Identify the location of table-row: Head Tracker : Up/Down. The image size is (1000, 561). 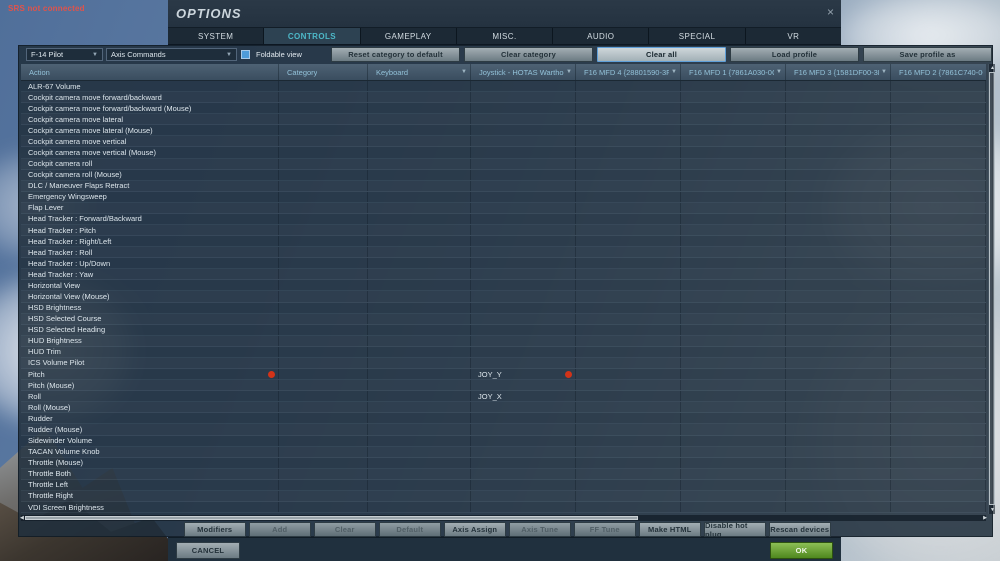
(503, 264).